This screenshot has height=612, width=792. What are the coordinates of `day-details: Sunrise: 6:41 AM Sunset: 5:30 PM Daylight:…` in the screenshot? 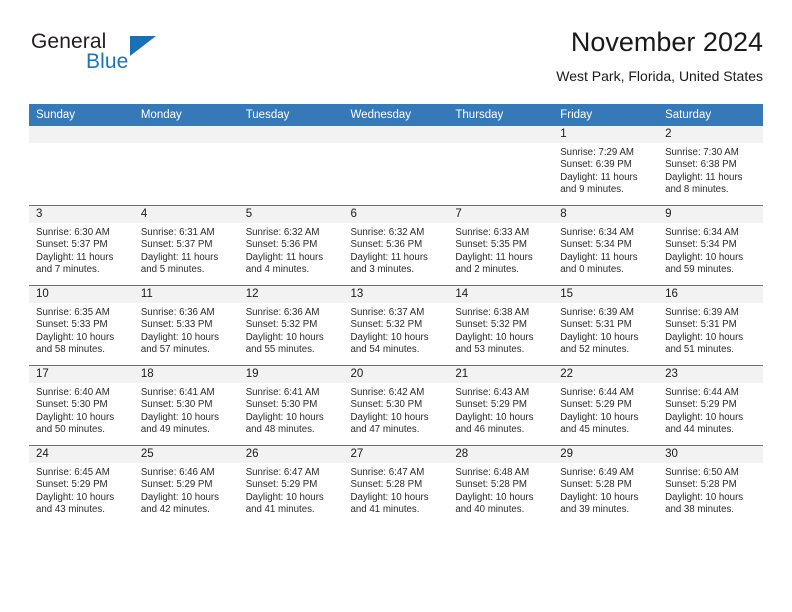 It's located at (186, 410).